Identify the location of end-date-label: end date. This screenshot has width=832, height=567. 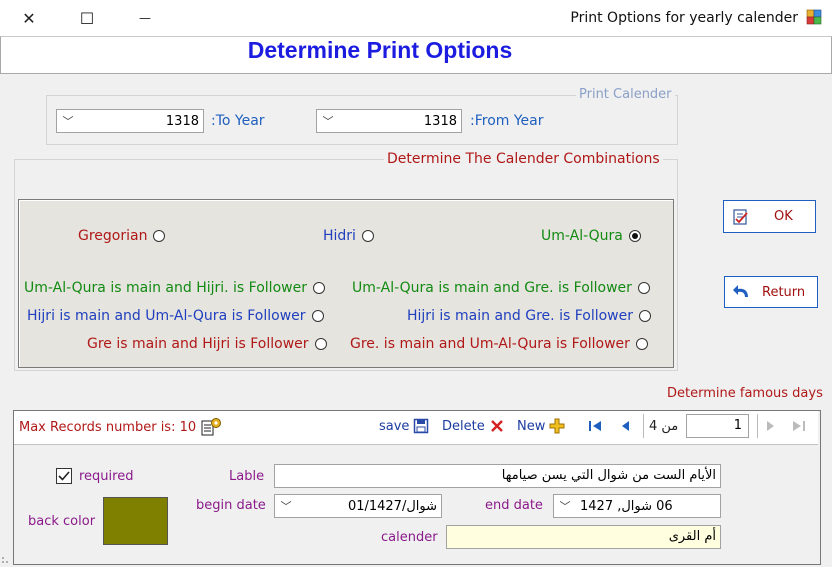
(514, 505).